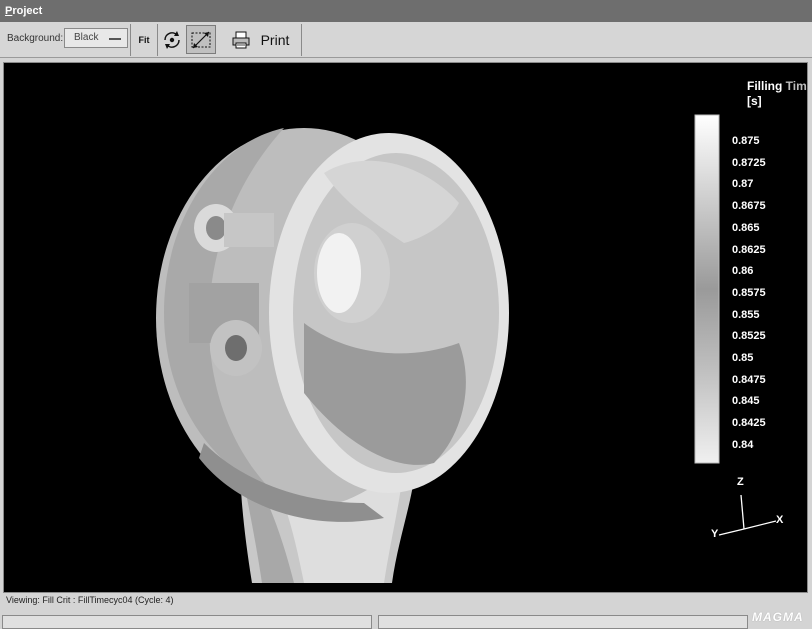 The width and height of the screenshot is (812, 629). I want to click on rotate-button, so click(172, 39).